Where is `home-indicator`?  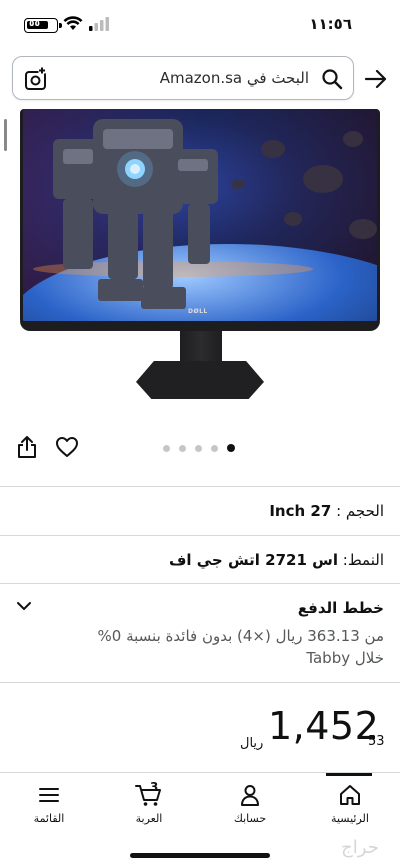
home-indicator is located at coordinates (200, 855).